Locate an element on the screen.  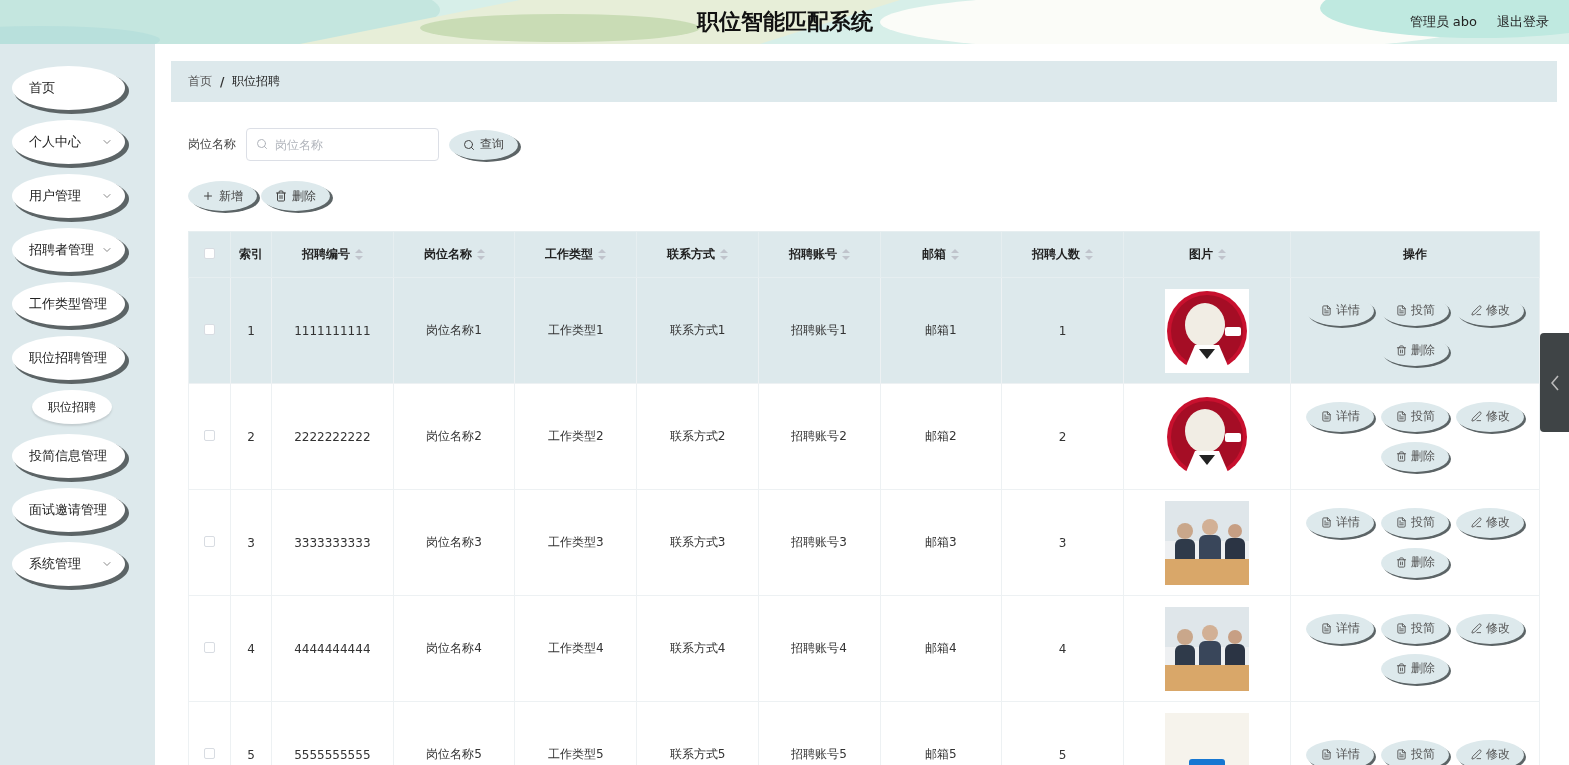
drawer-toggle is located at coordinates (1554, 382).